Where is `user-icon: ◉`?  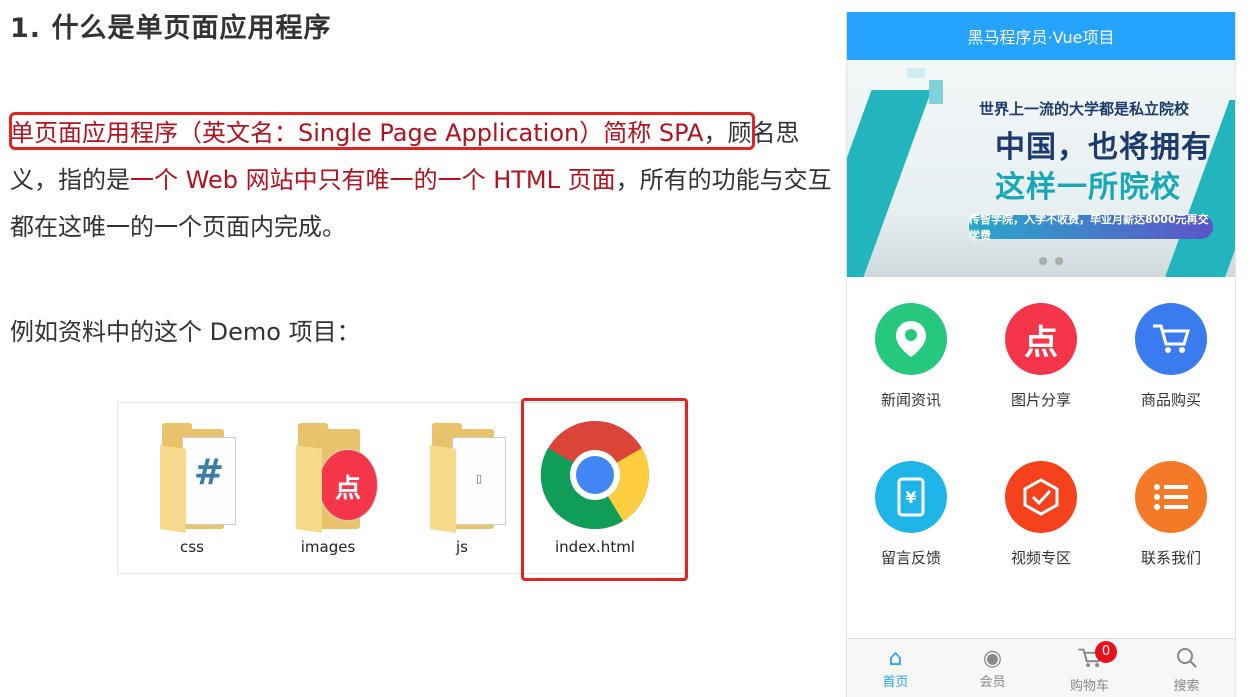
user-icon: ◉ is located at coordinates (992, 658).